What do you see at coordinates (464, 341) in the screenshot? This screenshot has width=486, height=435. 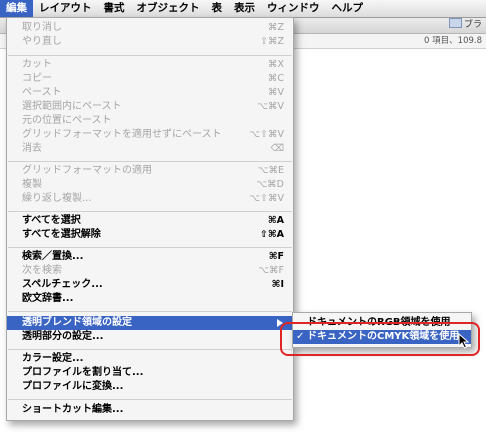 I see `mouse-pointer-icon` at bounding box center [464, 341].